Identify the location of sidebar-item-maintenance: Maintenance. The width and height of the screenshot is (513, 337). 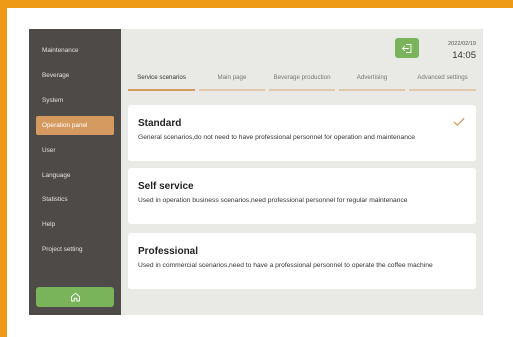
(75, 50).